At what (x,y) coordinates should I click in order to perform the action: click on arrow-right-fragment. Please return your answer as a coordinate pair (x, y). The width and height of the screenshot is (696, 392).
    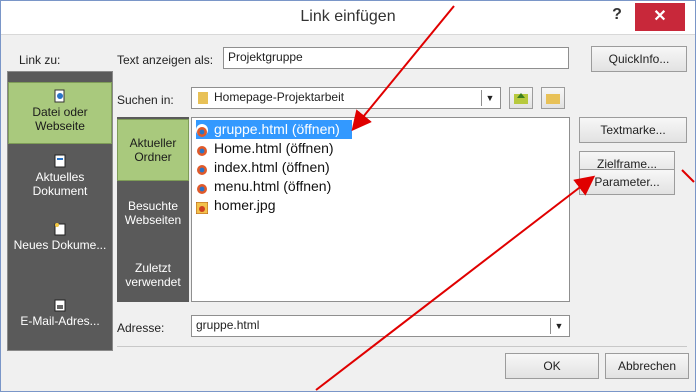
    Looking at the image, I should click on (688, 176).